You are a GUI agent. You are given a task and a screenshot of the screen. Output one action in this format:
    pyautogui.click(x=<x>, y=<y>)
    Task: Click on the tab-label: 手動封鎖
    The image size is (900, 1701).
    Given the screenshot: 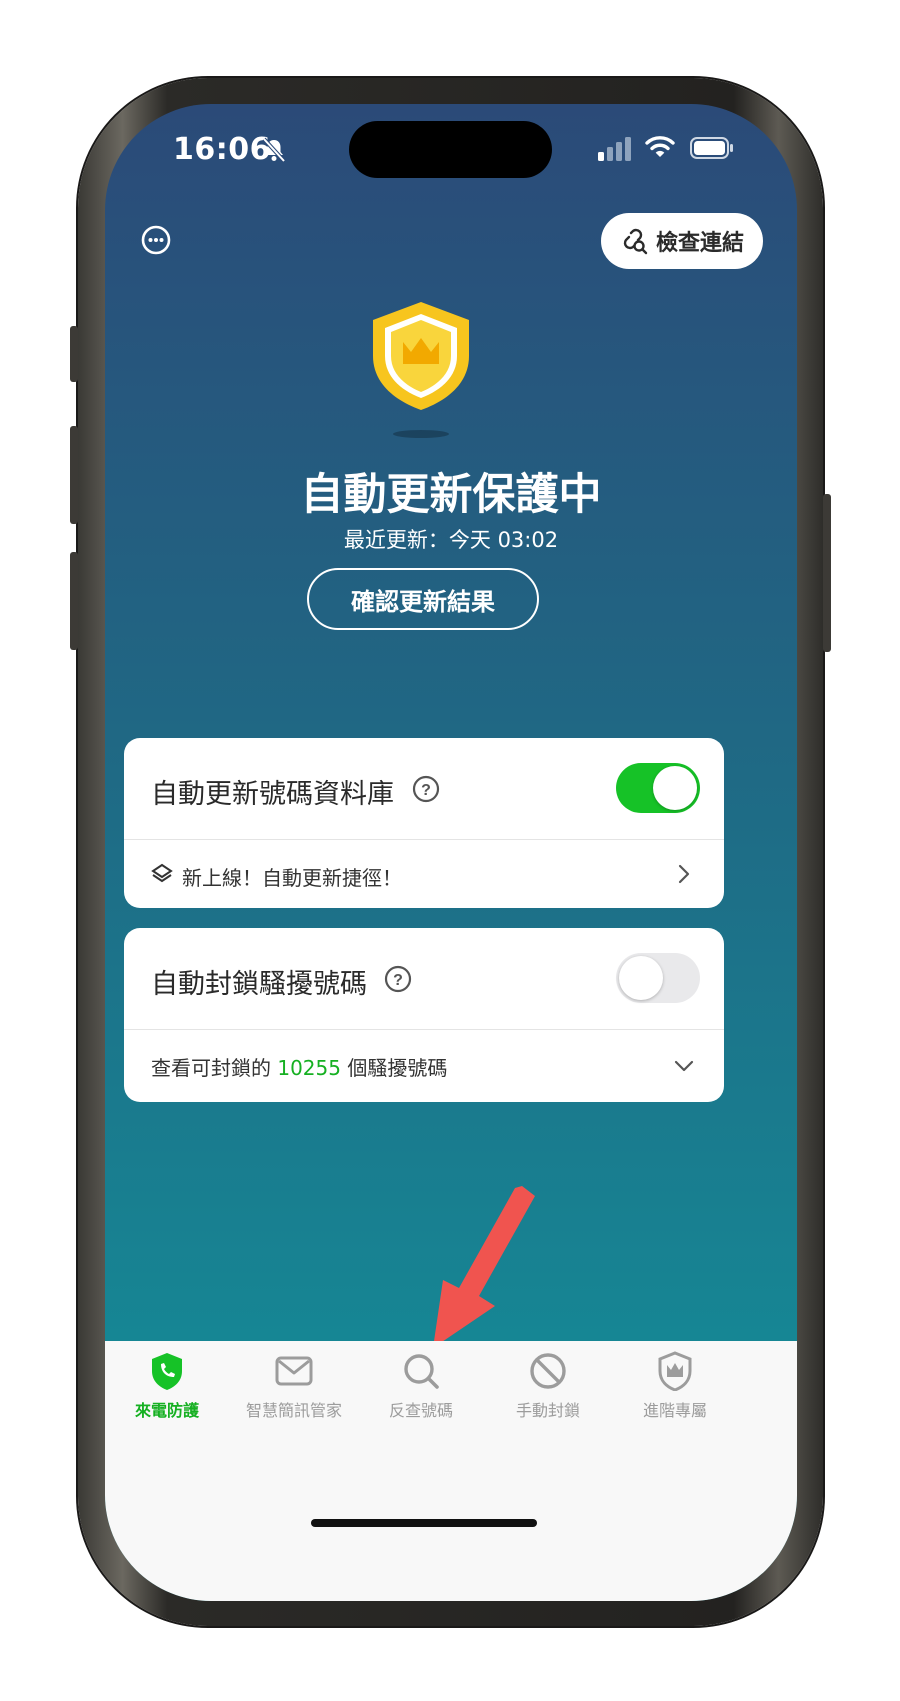 What is the action you would take?
    pyautogui.click(x=547, y=1410)
    